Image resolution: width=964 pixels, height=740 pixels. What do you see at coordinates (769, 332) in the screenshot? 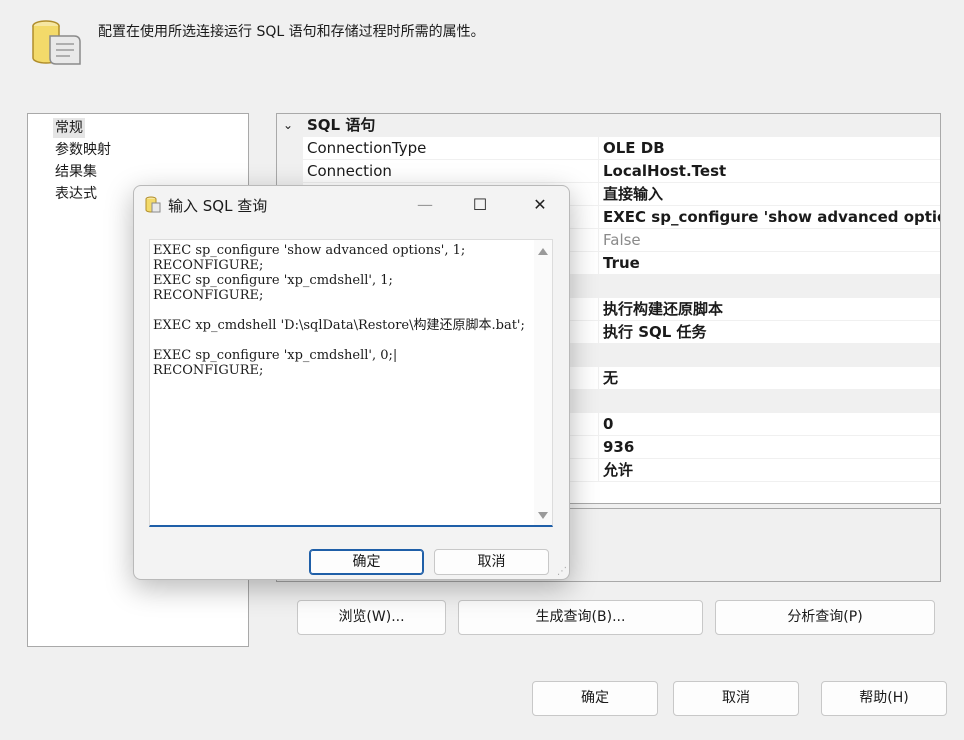
I see `property-value: 执行 SQL 任务` at bounding box center [769, 332].